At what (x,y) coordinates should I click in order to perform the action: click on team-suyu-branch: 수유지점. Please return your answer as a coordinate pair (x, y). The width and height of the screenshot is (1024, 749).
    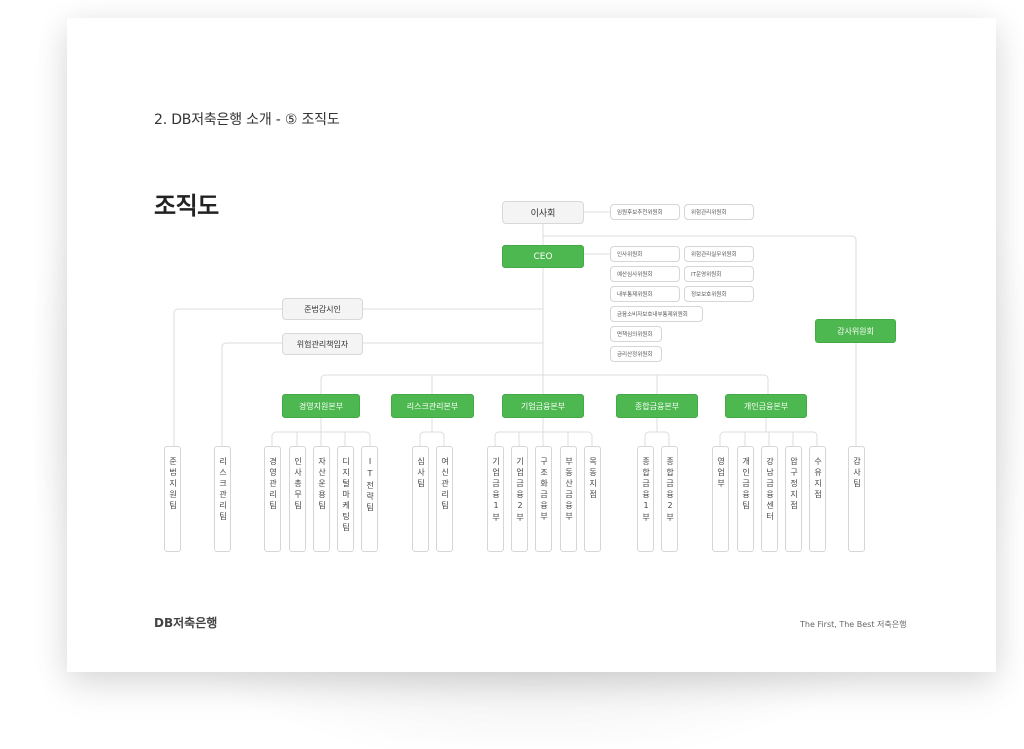
    Looking at the image, I should click on (817, 499).